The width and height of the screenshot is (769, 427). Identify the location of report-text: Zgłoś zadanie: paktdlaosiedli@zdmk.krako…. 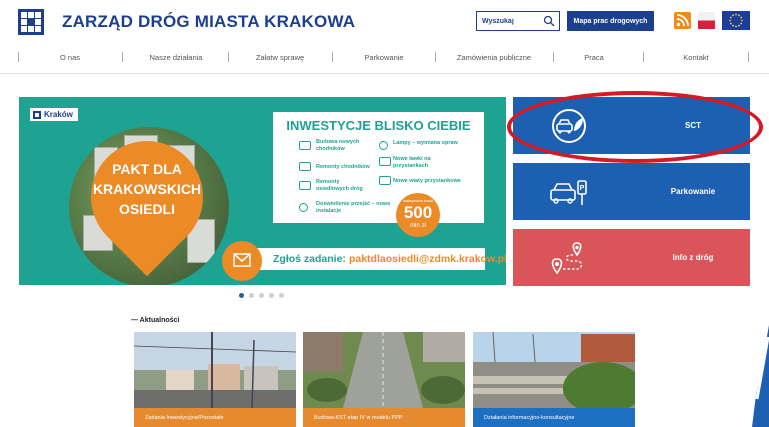
(389, 259).